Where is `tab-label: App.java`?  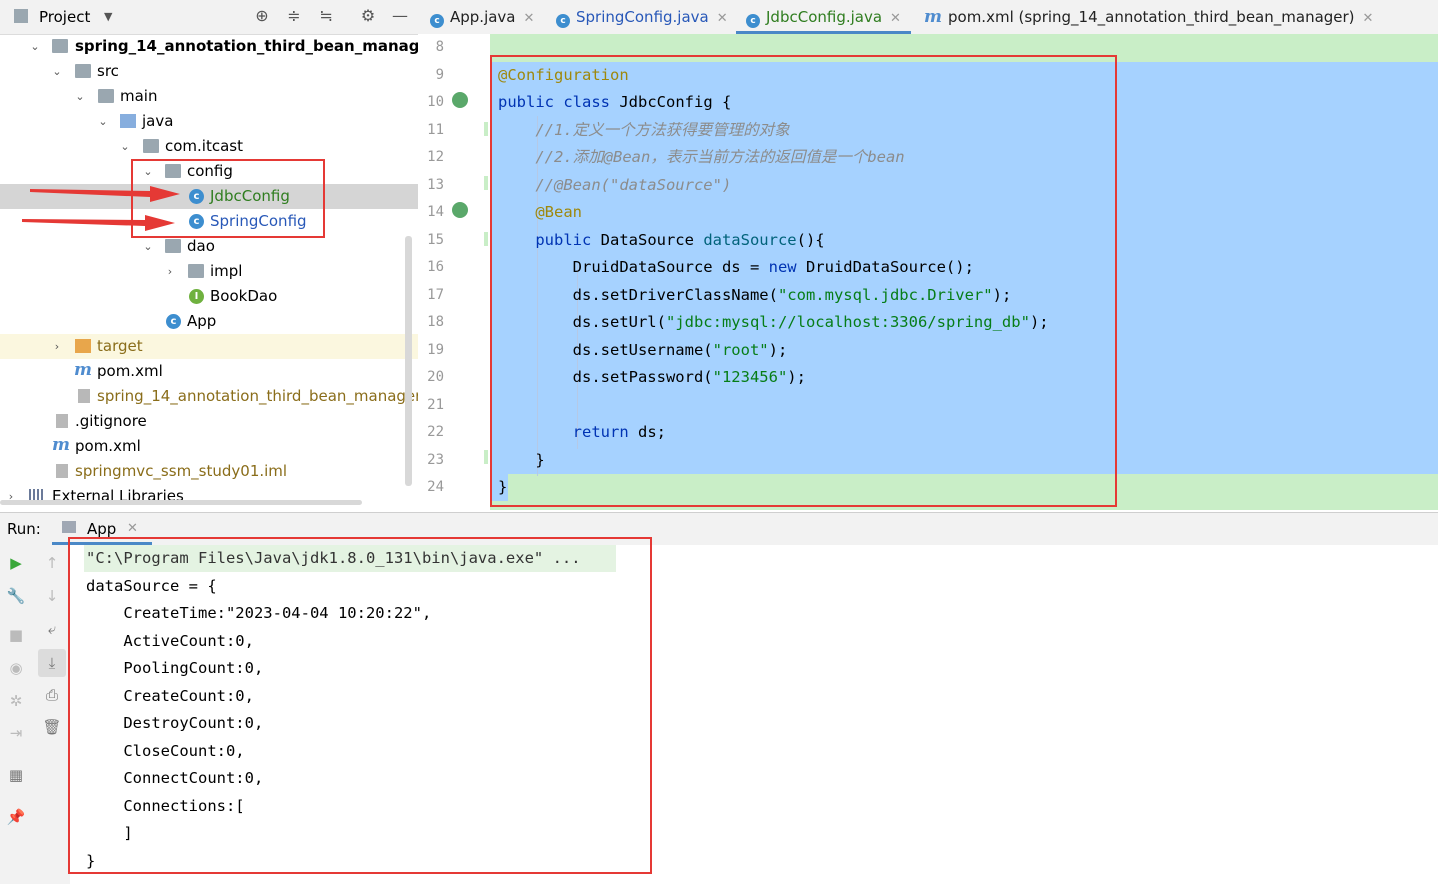
tab-label: App.java is located at coordinates (483, 17).